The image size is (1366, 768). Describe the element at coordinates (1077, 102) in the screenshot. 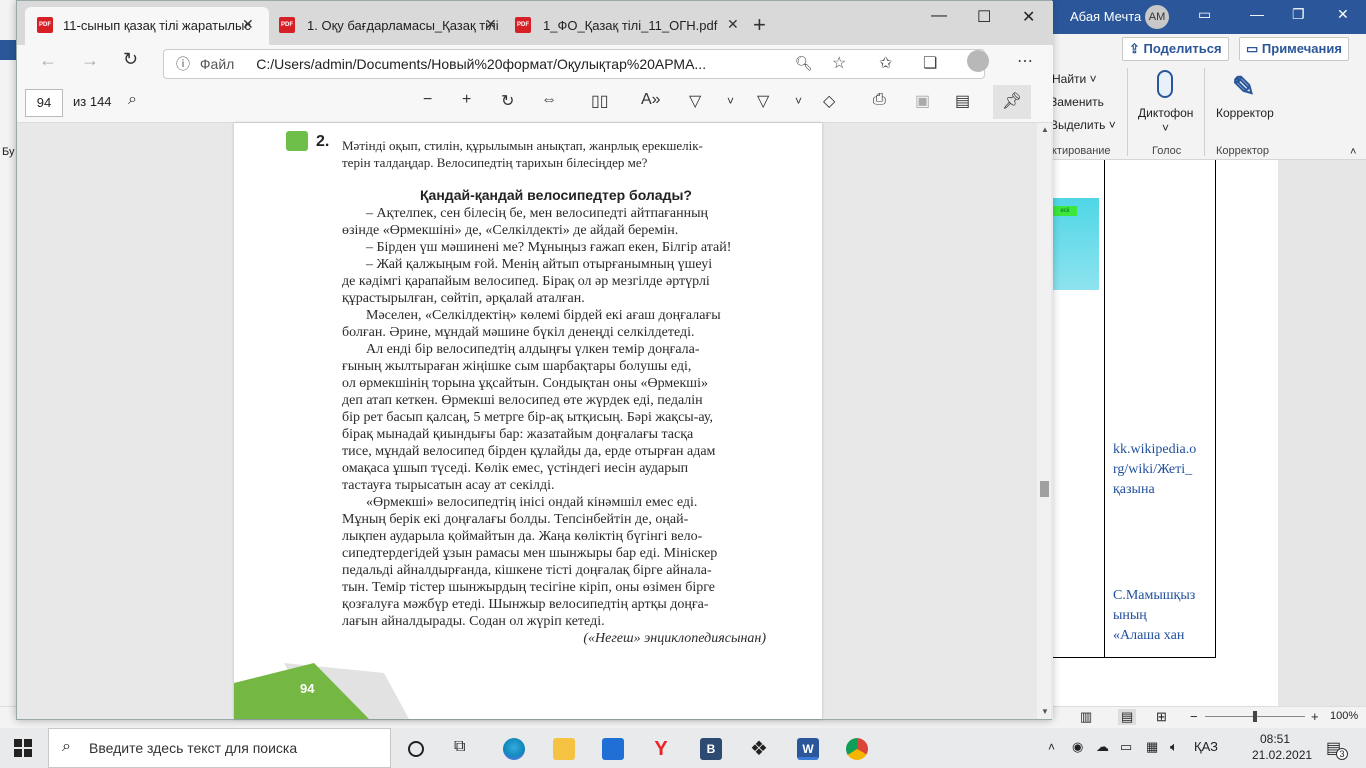

I see `replace-button: Заменить` at that location.